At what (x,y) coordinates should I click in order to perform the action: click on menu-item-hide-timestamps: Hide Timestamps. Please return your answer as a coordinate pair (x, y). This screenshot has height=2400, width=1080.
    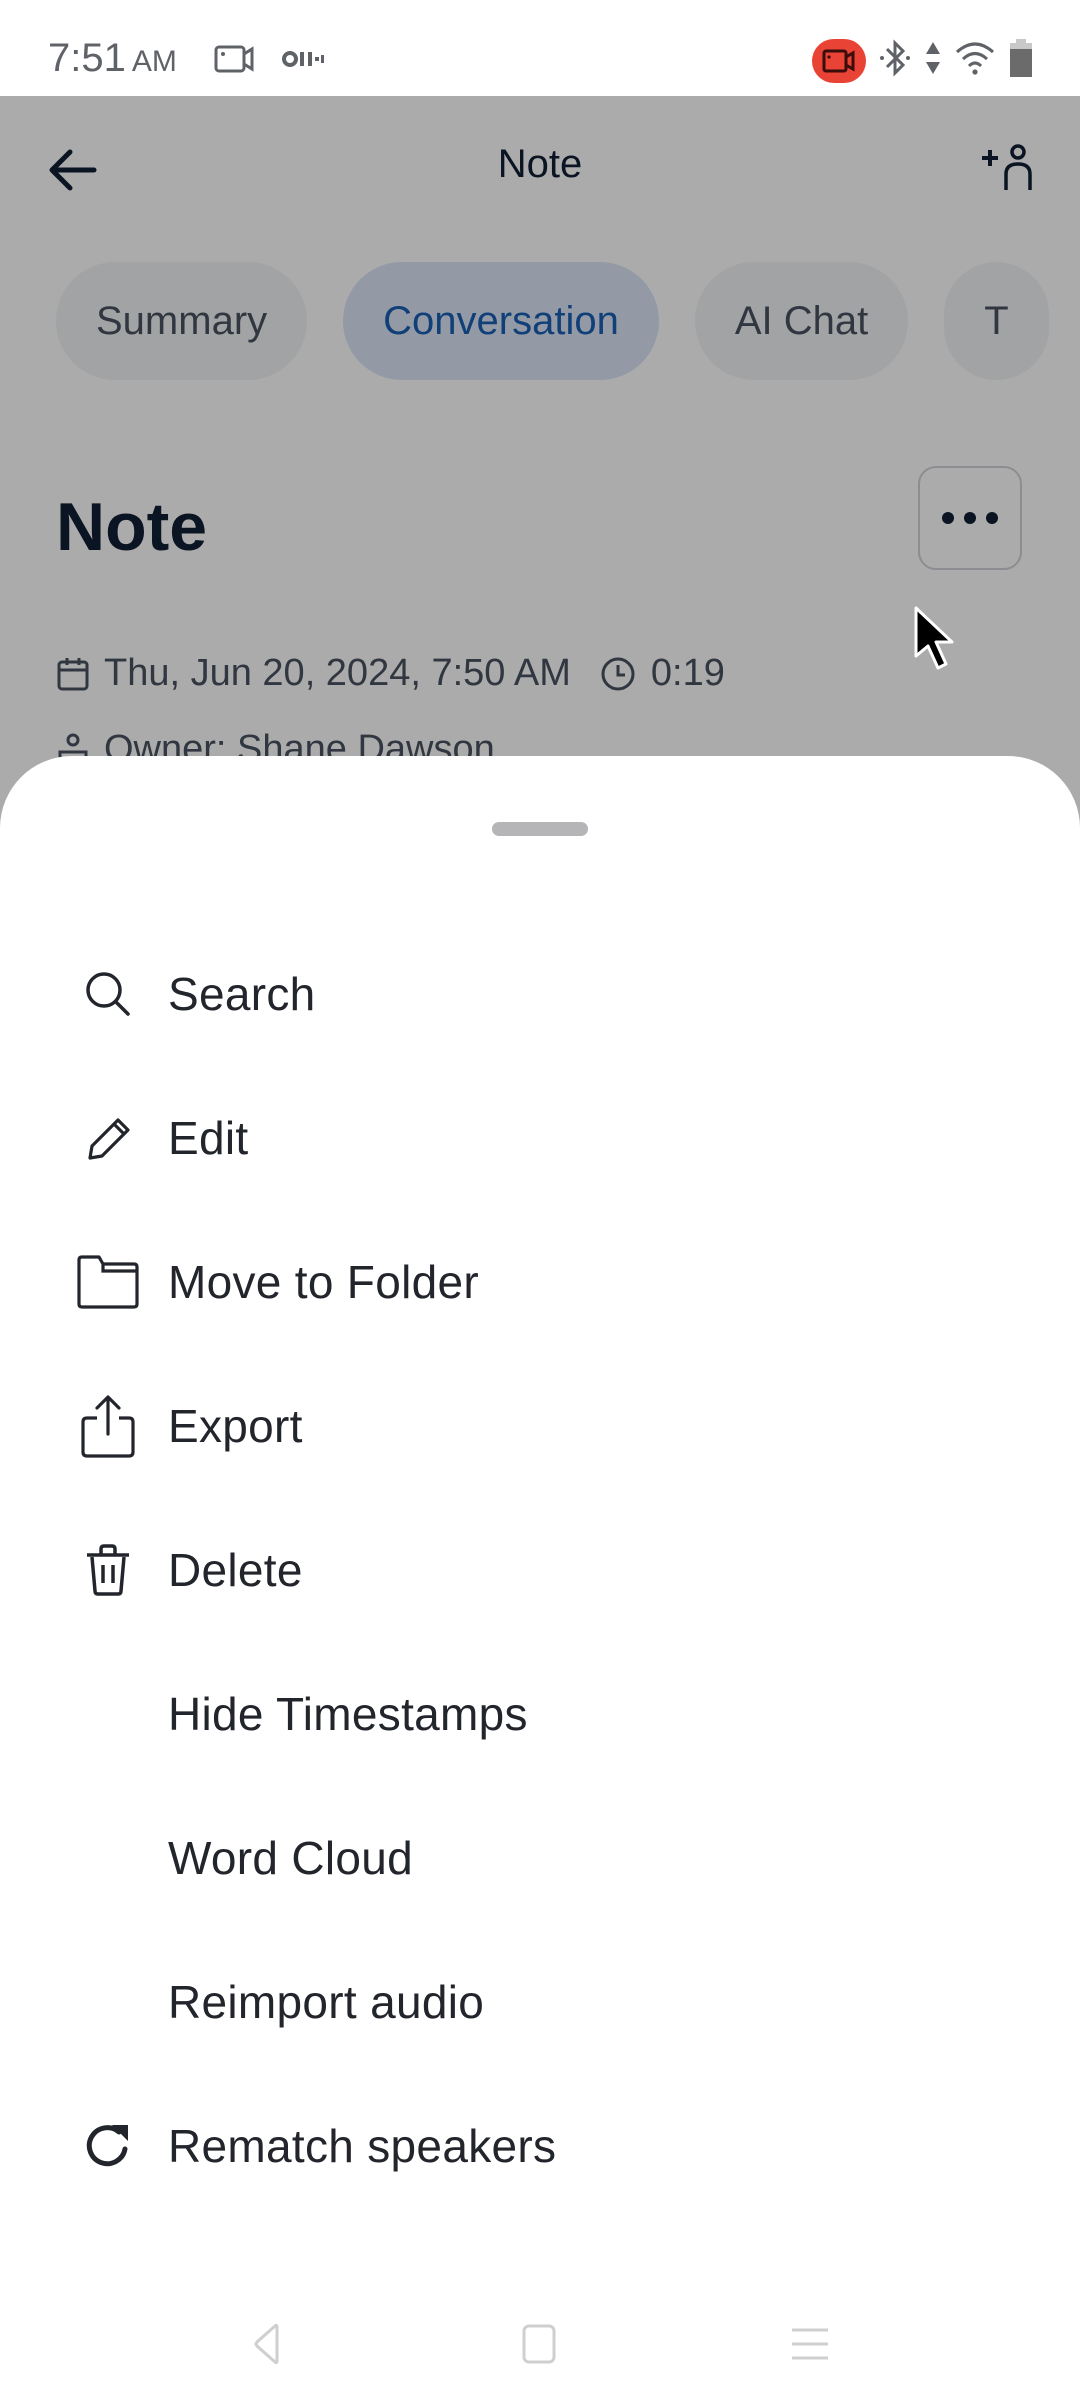
    Looking at the image, I should click on (540, 1714).